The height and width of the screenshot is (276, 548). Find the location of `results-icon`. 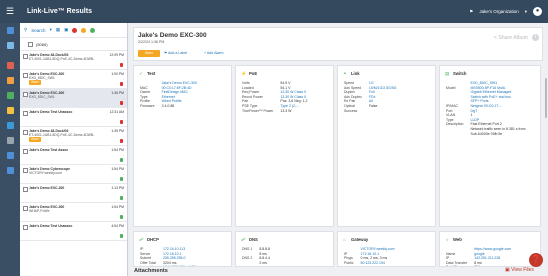

results-icon is located at coordinates (10, 45).